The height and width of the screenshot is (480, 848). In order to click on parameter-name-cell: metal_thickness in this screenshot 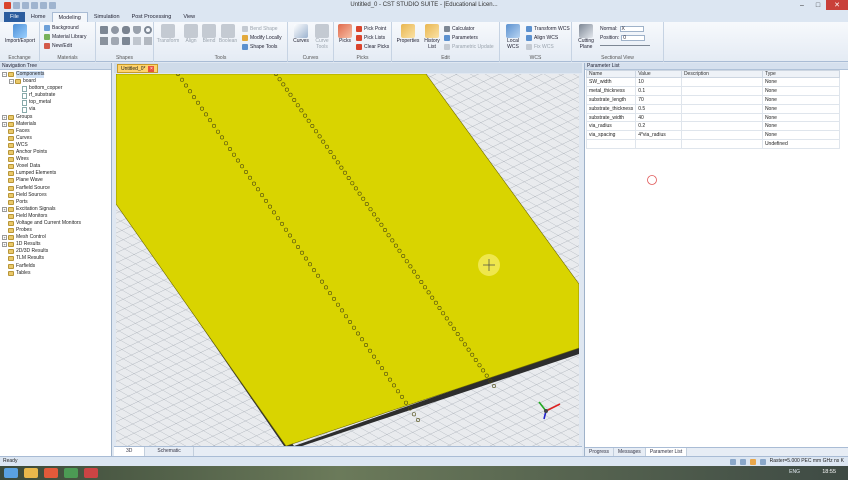, I will do `click(611, 90)`.